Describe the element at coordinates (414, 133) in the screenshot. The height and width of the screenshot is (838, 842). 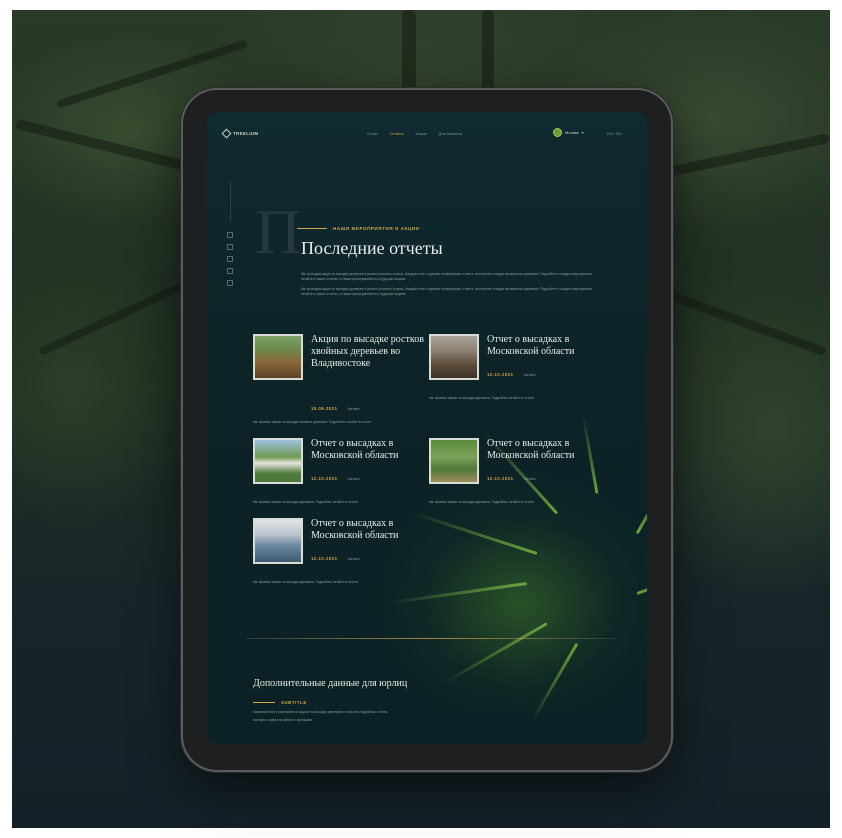
I see `main-nav: О нас Отчеты Акции Для бизнеса` at that location.